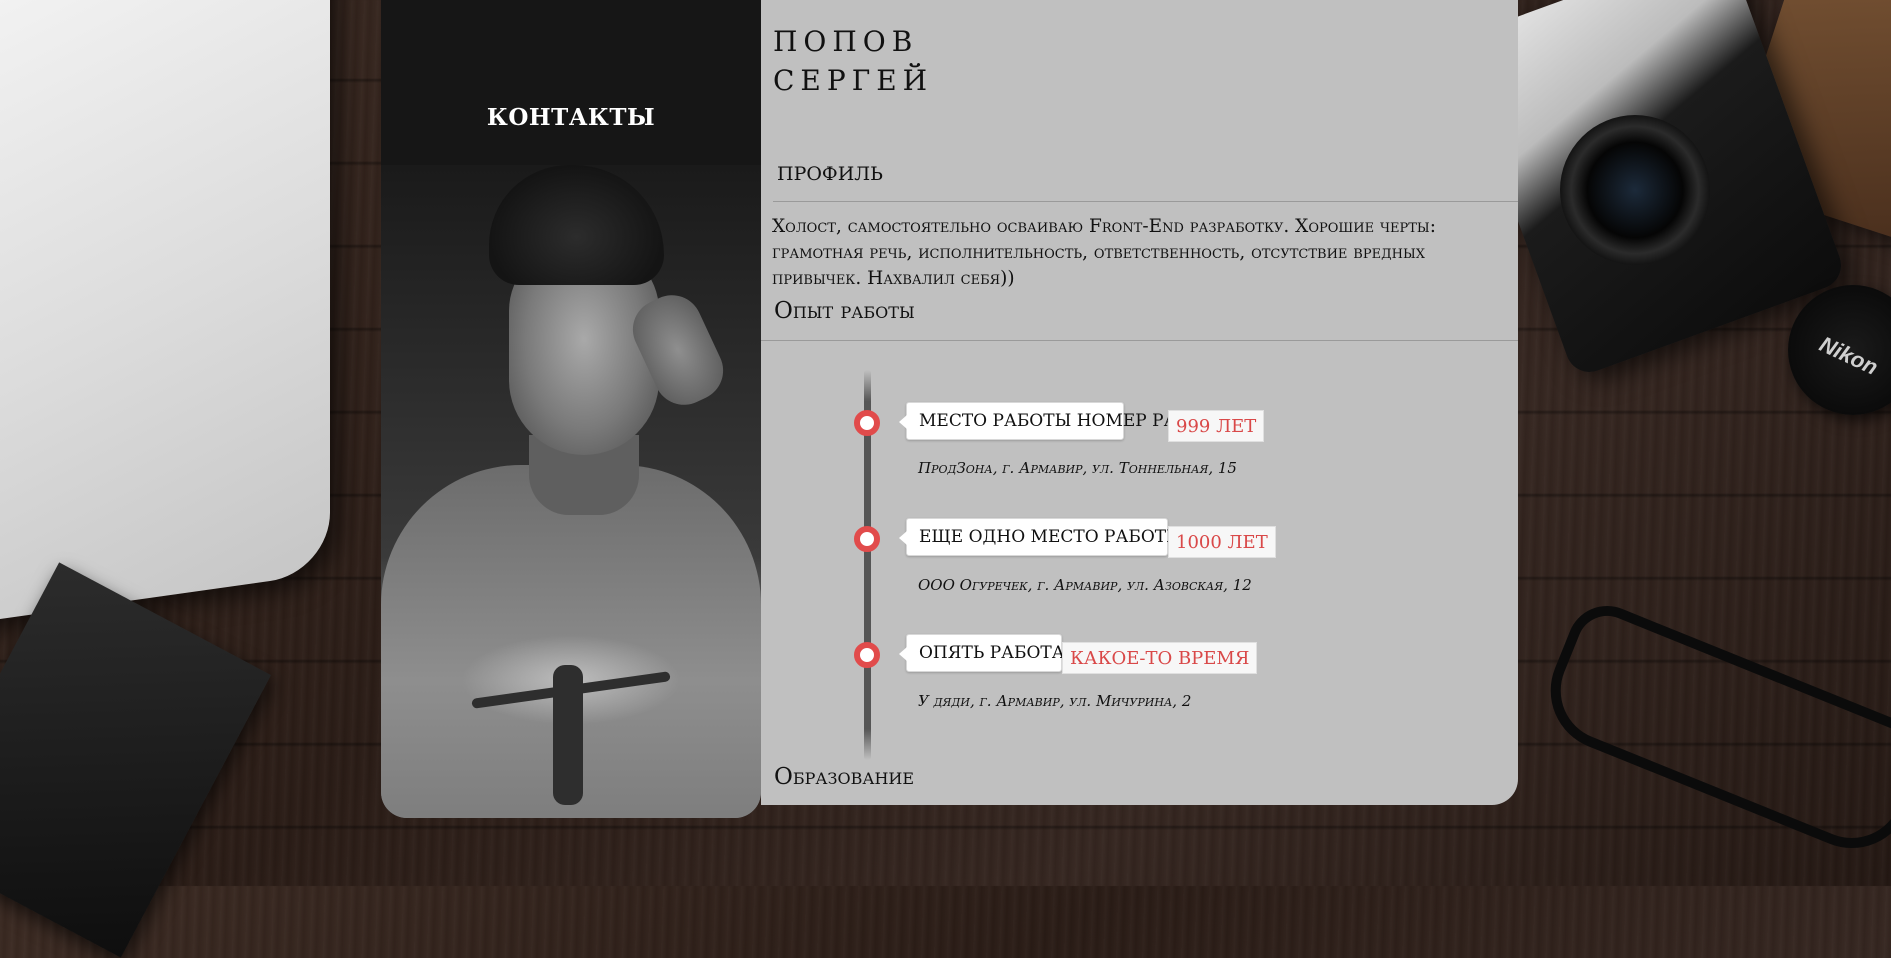 The image size is (1891, 958). Describe the element at coordinates (1139, 340) in the screenshot. I see `experience-divider` at that location.